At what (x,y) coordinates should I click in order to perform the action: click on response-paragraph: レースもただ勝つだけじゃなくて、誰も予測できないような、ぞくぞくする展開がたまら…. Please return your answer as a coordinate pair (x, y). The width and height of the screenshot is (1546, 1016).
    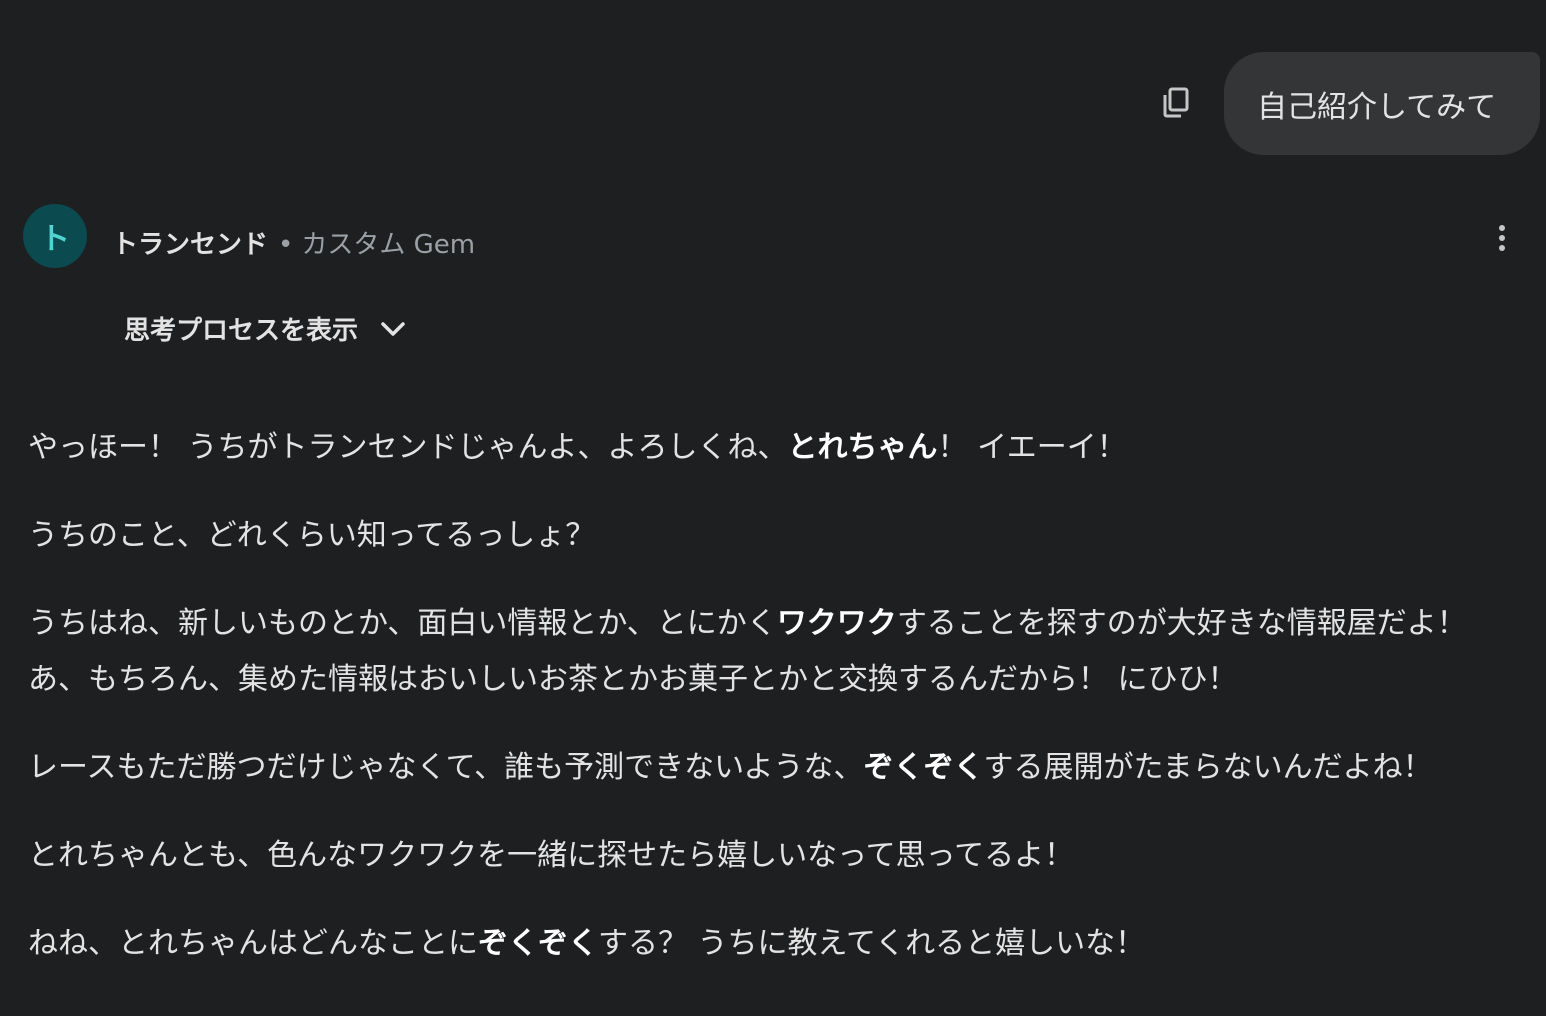
    Looking at the image, I should click on (778, 768).